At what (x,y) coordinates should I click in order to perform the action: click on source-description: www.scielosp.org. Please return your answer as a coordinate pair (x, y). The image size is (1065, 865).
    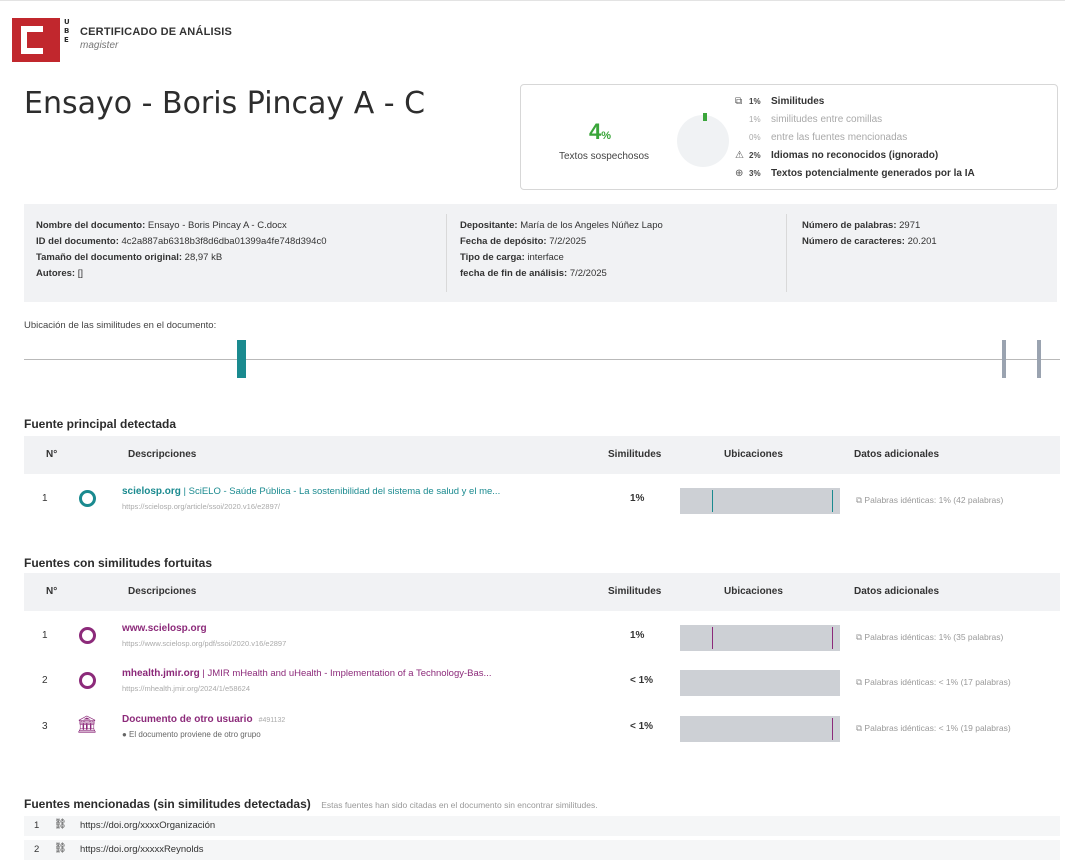
    Looking at the image, I should click on (164, 628).